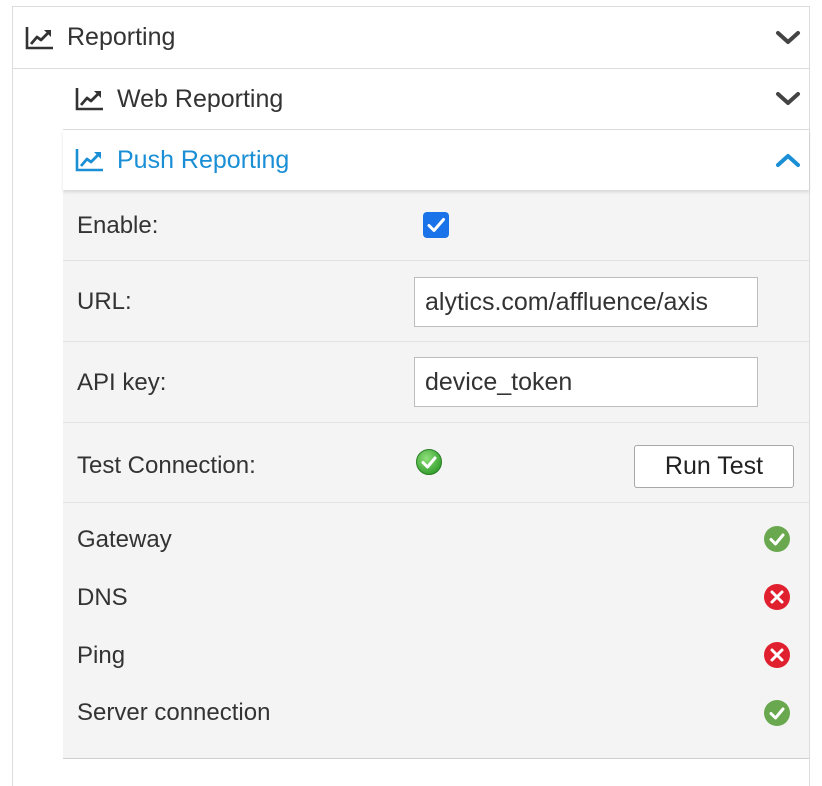 The height and width of the screenshot is (786, 822). I want to click on push-reporting-header: Push Reporting, so click(436, 160).